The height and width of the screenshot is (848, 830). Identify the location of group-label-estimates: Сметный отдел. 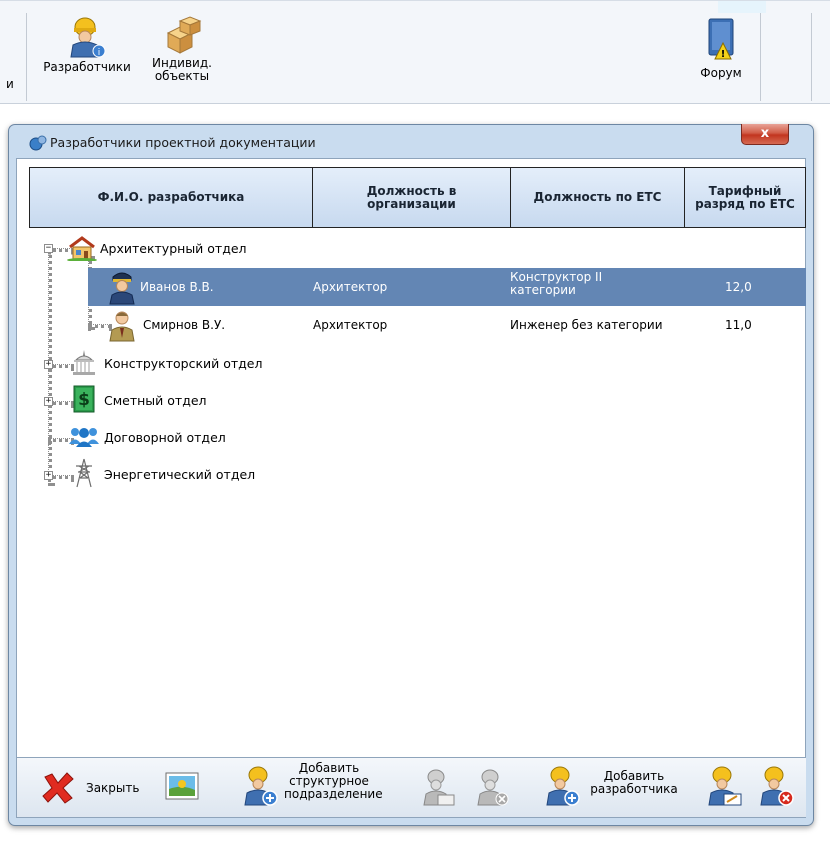
(155, 400).